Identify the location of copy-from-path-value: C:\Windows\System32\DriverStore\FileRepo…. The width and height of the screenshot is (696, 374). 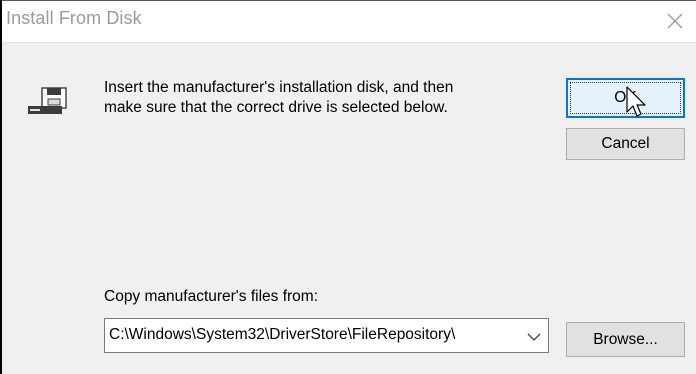
(314, 335).